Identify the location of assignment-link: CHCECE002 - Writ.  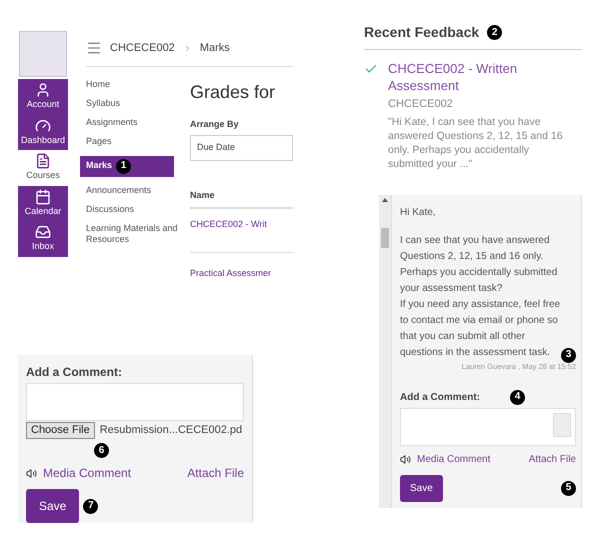
(241, 230).